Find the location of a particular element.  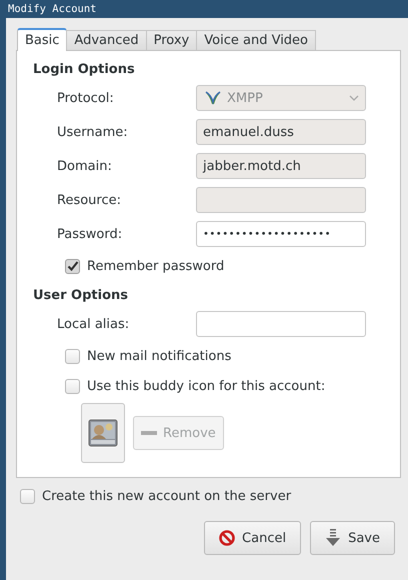

field-label: Resource: is located at coordinates (89, 200).